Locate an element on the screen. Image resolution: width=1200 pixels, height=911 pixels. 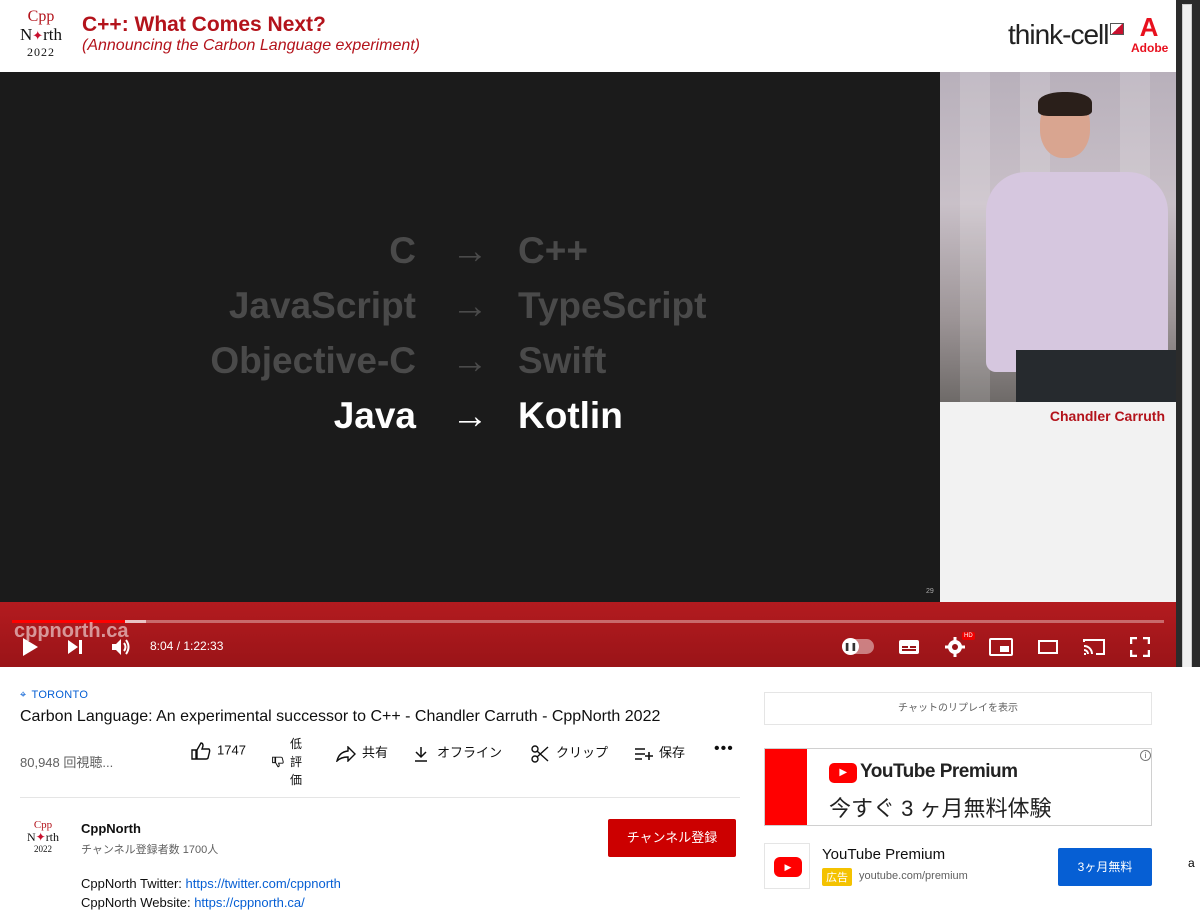
theater-mode-button is located at coordinates (1048, 647).